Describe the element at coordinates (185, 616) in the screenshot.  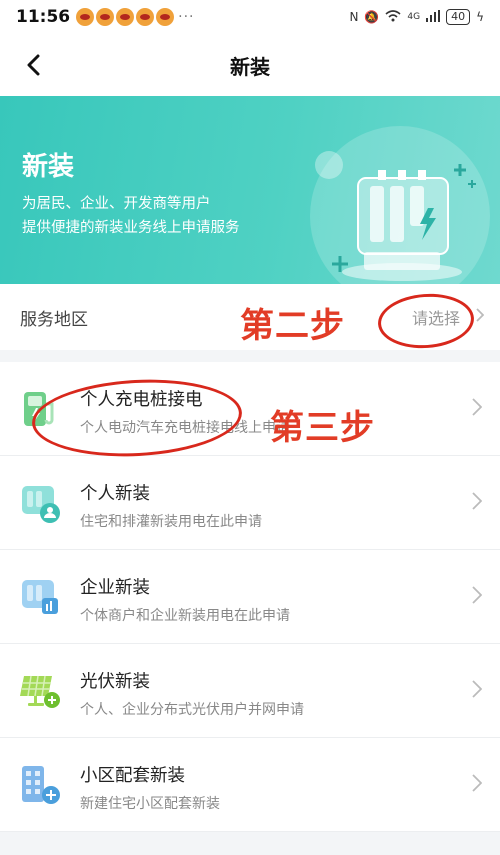
I see `list-item-description: 个体商户和企业新装用电在此申请` at that location.